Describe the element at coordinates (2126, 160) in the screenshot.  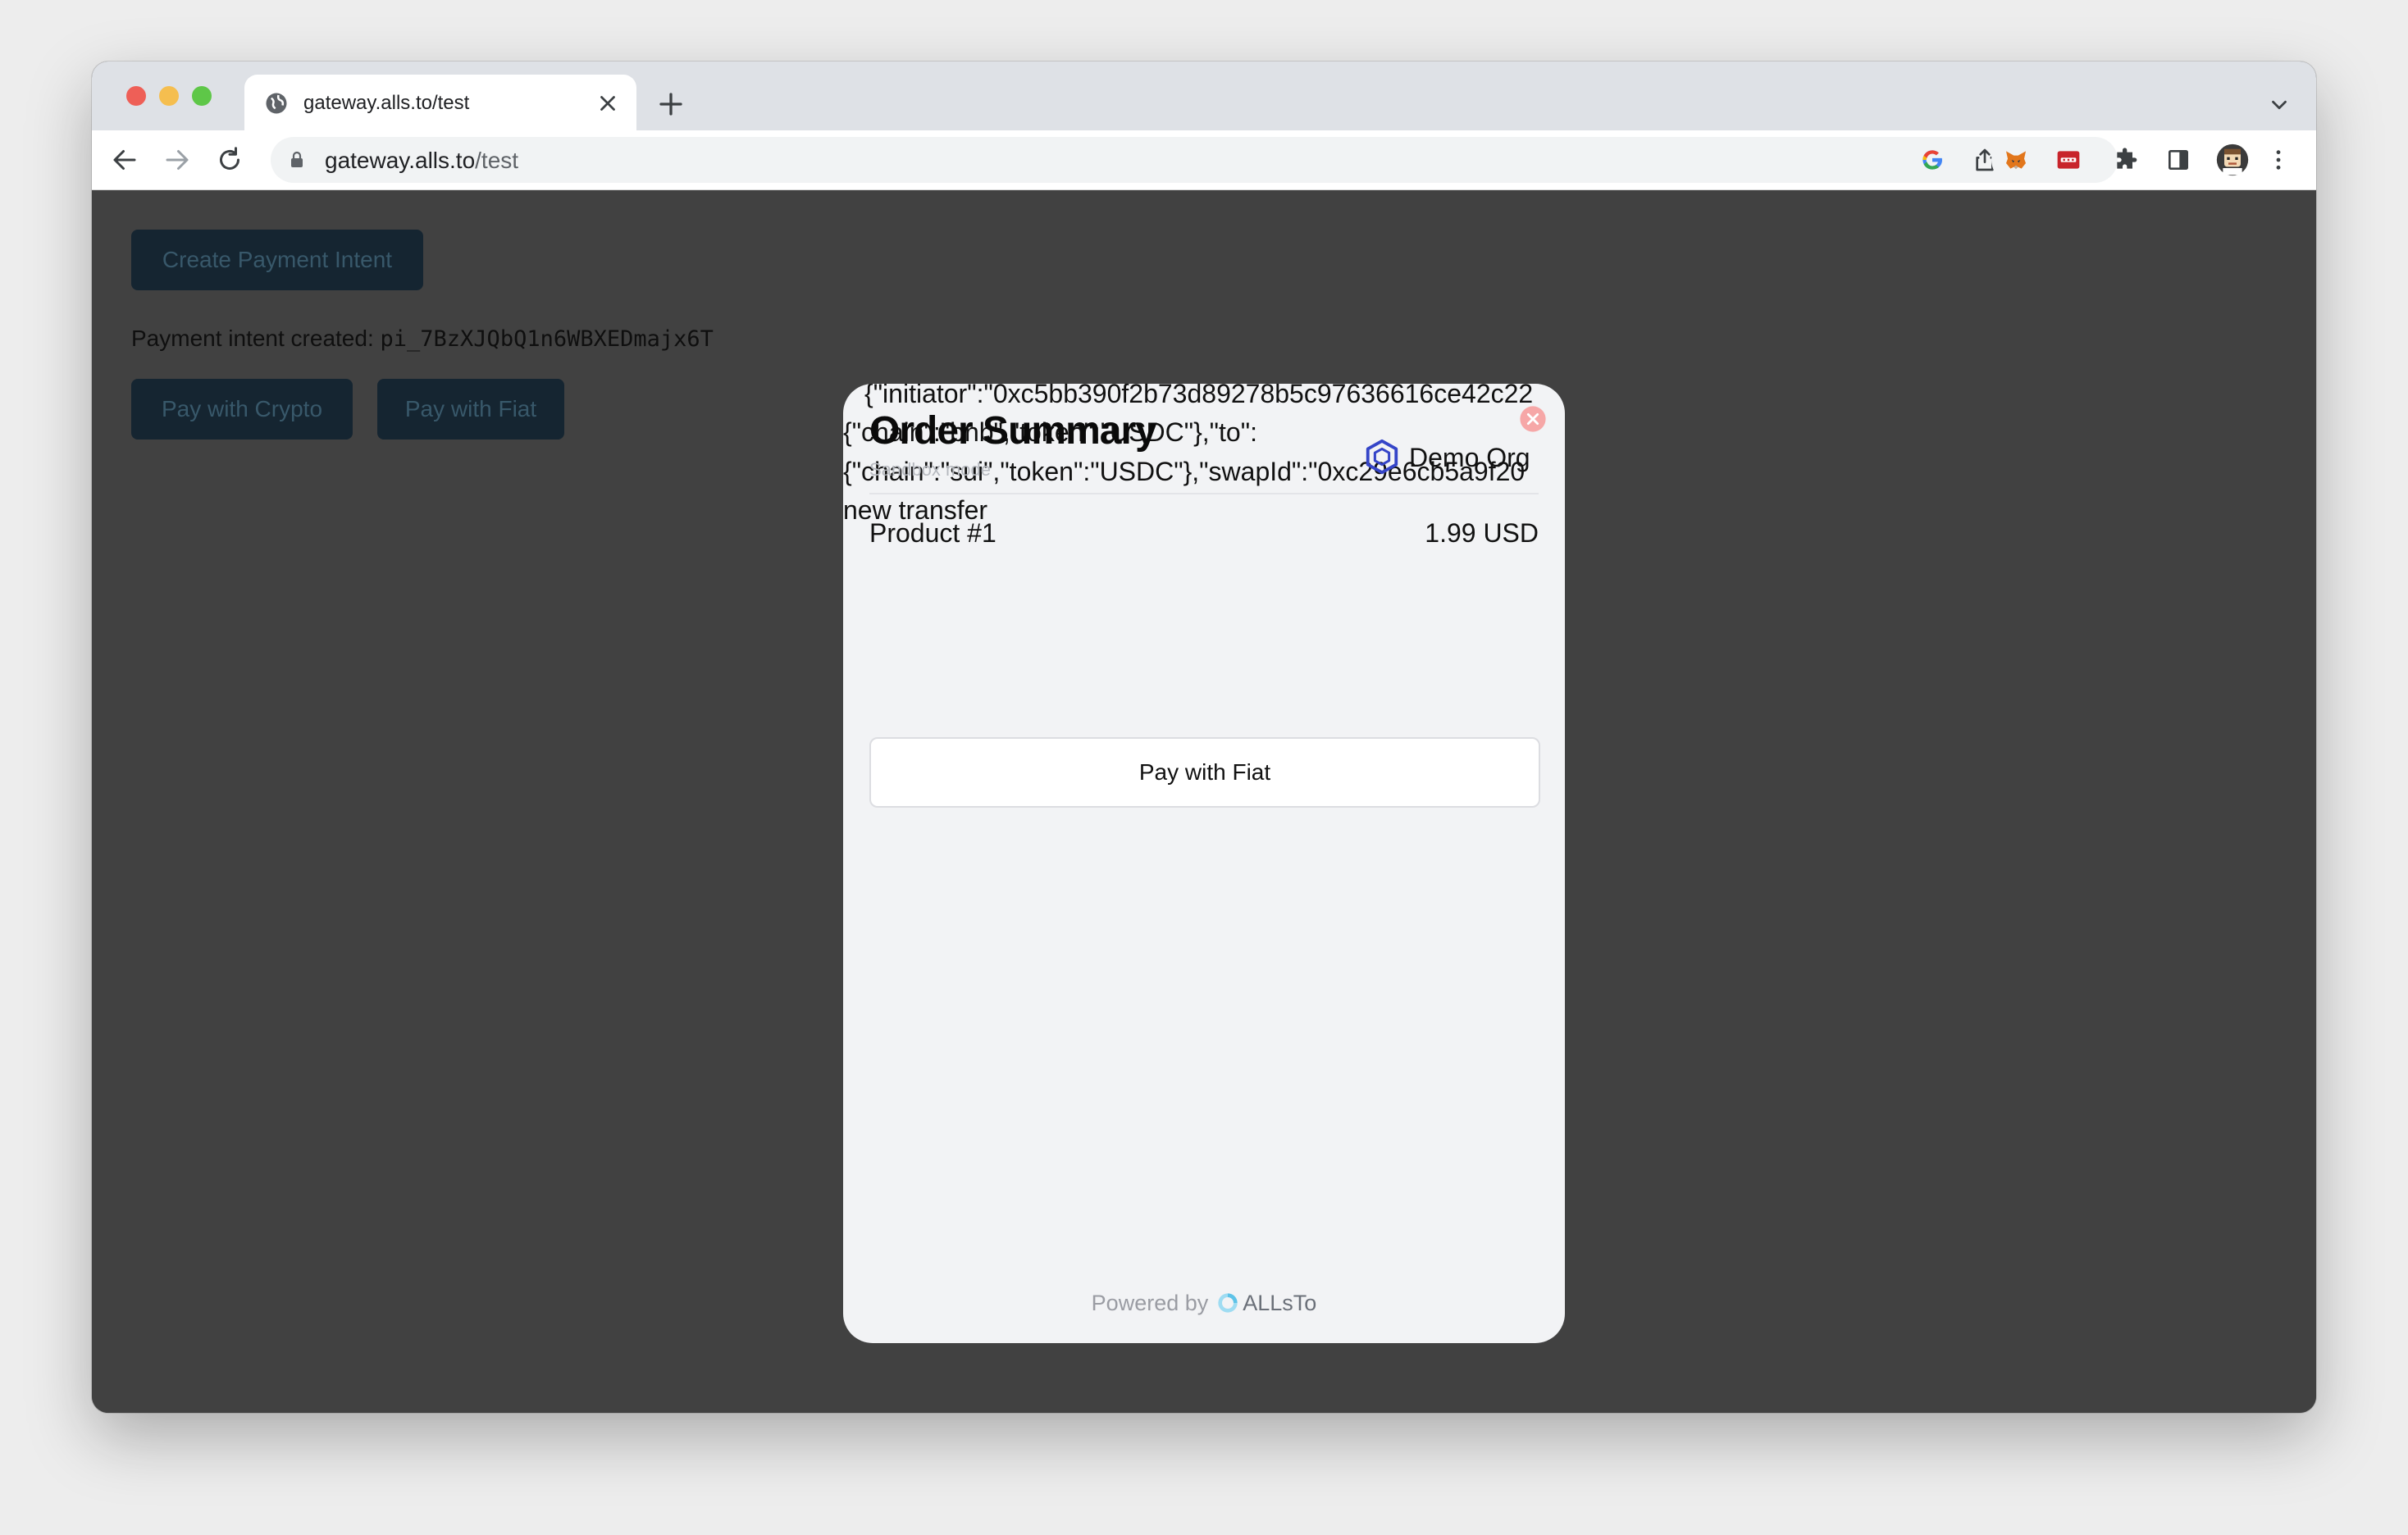
I see `extensions-icon` at that location.